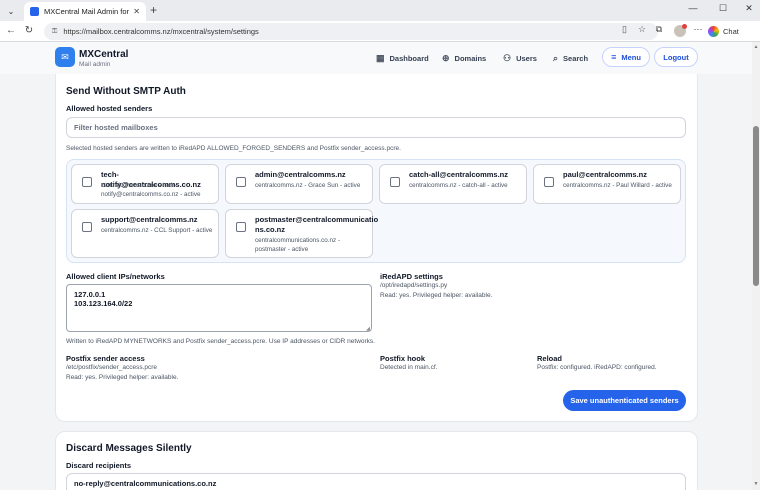 This screenshot has width=760, height=490. Describe the element at coordinates (270, 229) in the screenshot. I see `sender-address-line: ns.co.nz` at that location.